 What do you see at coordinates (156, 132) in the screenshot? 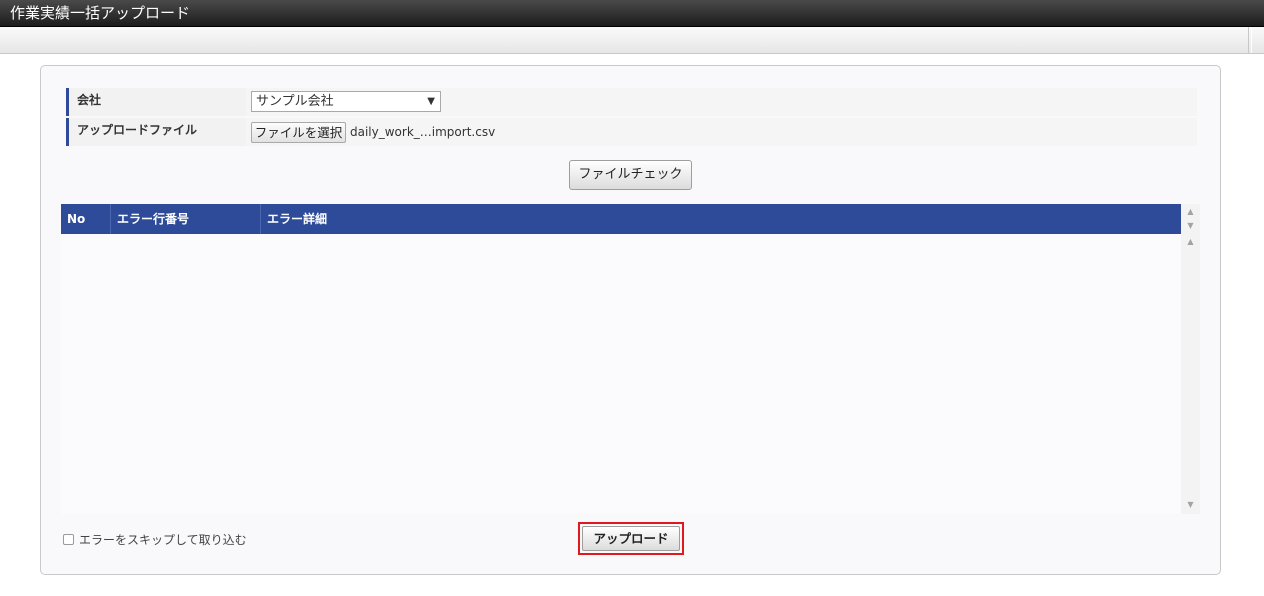
I see `upload-file-label: アップロードファイル` at bounding box center [156, 132].